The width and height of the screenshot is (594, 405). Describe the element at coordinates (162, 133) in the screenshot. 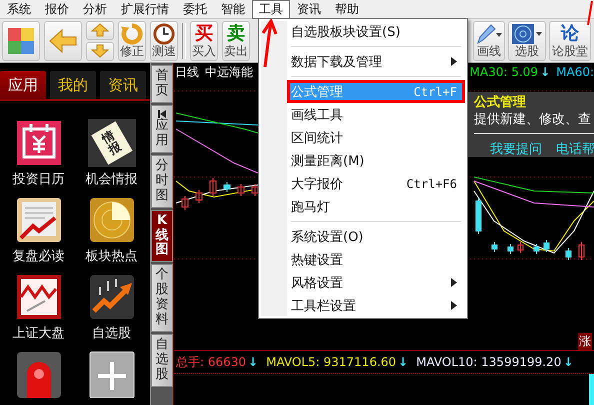

I see `vertical-tab-label: 应用` at that location.